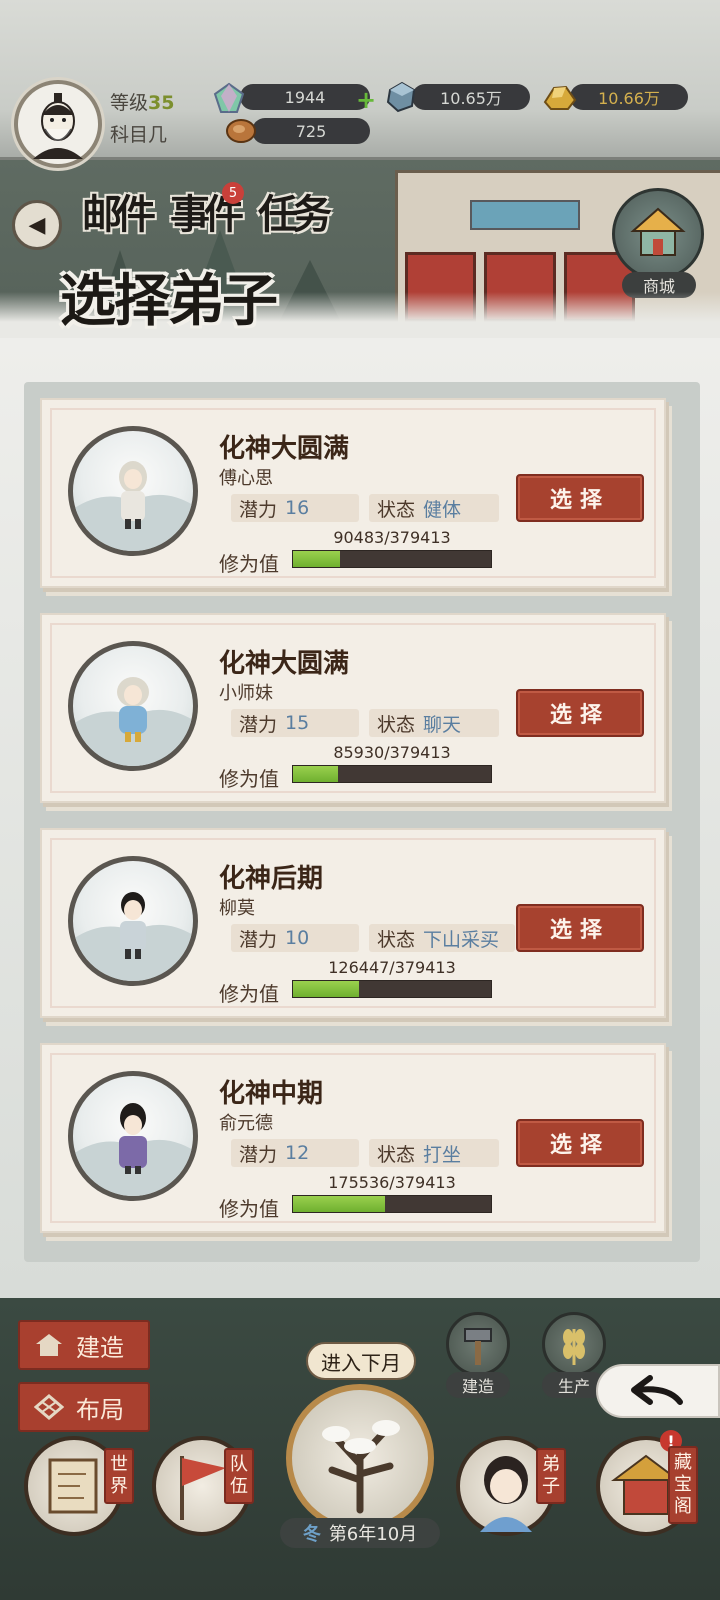 This screenshot has height=1600, width=720. Describe the element at coordinates (241, 131) in the screenshot. I see `meat-icon` at that location.